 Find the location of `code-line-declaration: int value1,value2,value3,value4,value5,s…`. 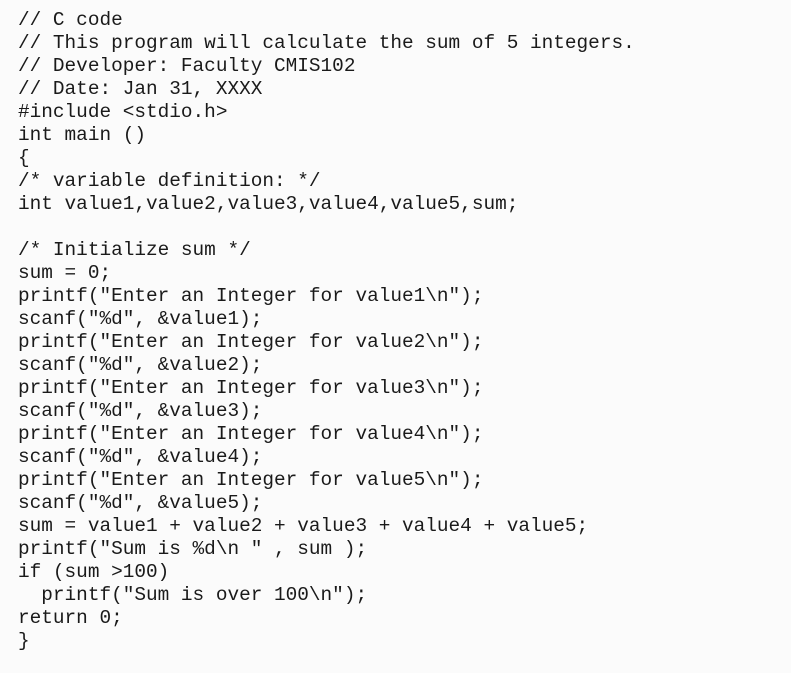

code-line-declaration: int value1,value2,value3,value4,value5,s… is located at coordinates (268, 204).